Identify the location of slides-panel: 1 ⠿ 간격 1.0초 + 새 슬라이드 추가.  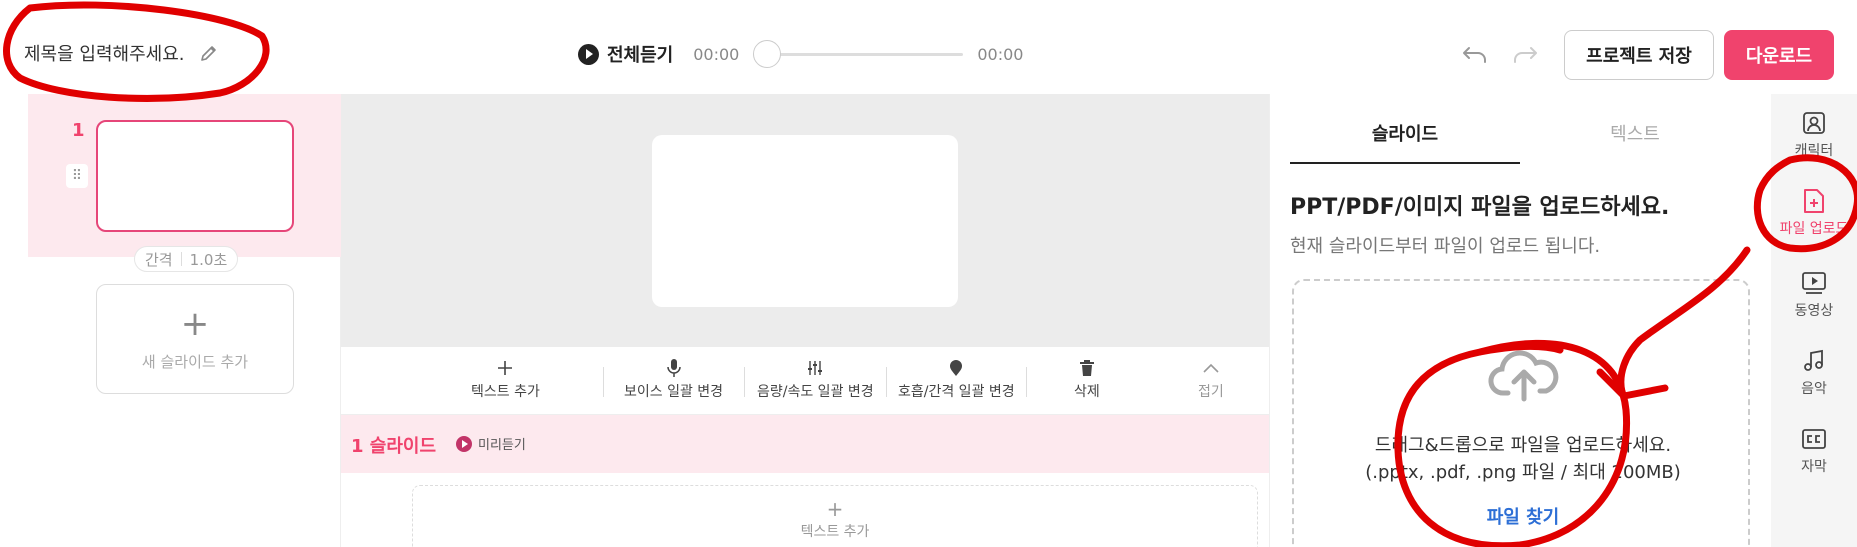
(184, 320).